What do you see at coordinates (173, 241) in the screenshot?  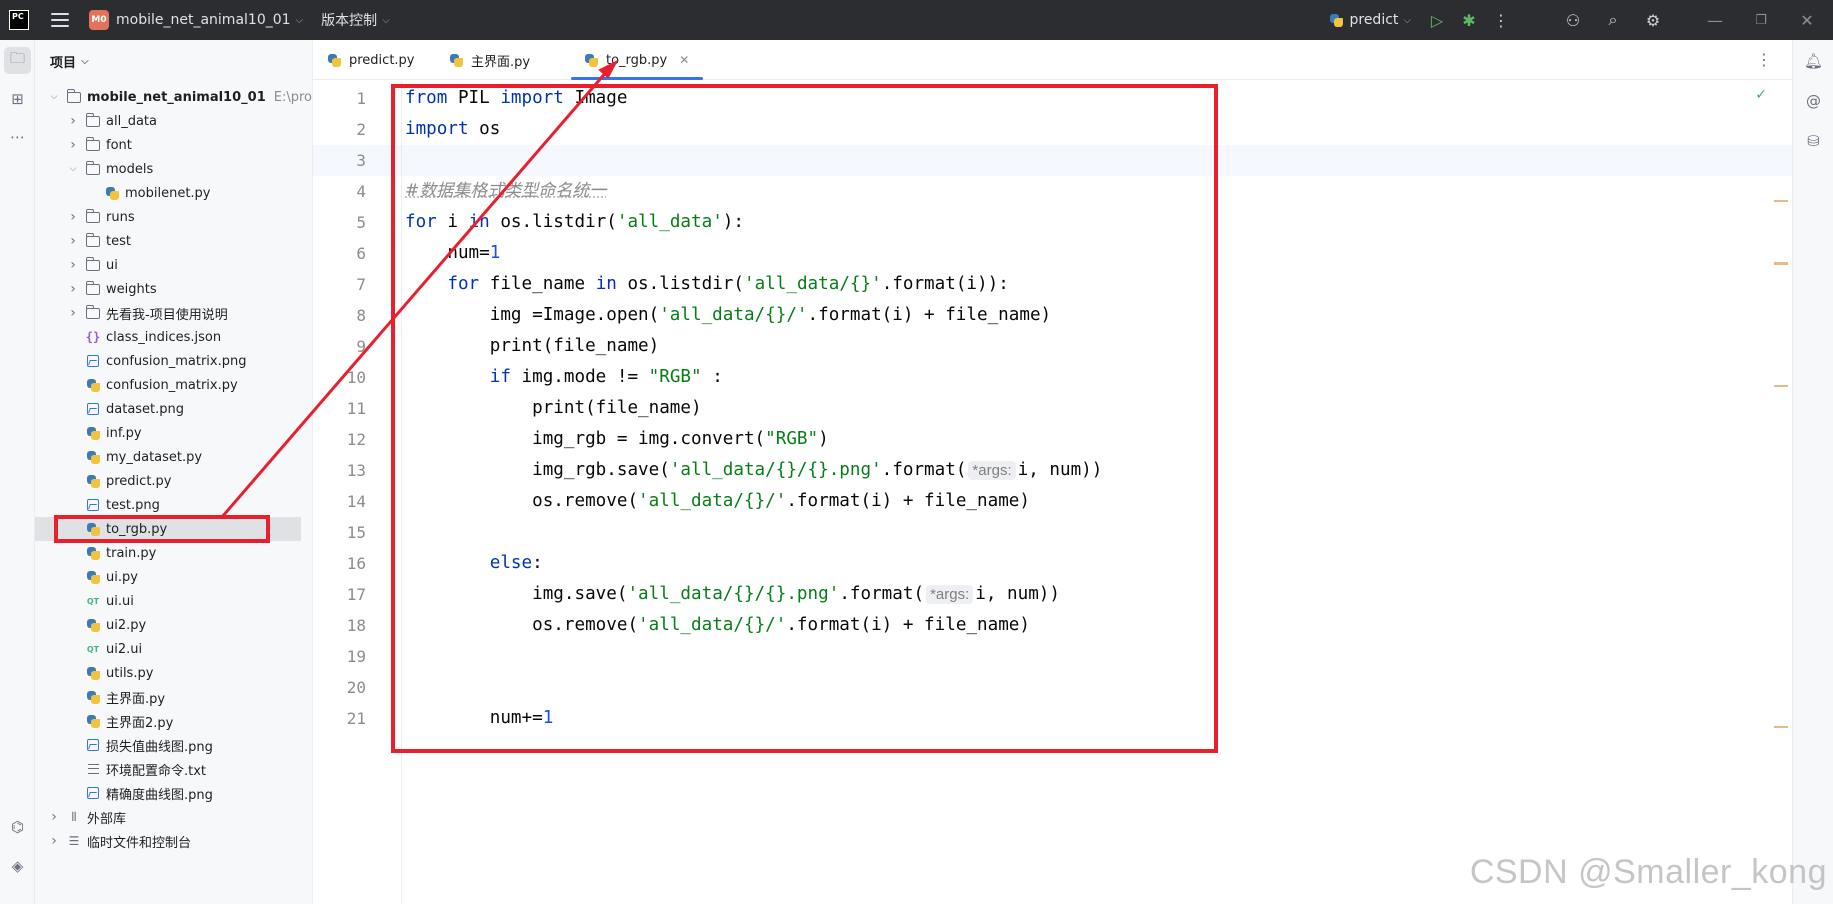 I see `tree-item-folder: › test` at bounding box center [173, 241].